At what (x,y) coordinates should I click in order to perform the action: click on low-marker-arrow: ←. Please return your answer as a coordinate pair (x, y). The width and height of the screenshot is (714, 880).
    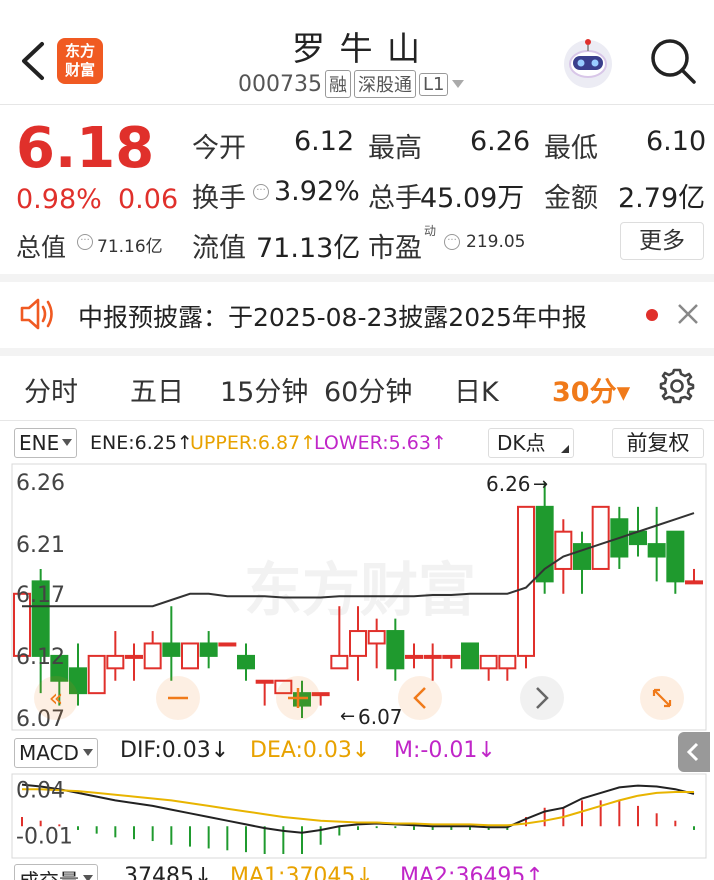
    Looking at the image, I should click on (347, 716).